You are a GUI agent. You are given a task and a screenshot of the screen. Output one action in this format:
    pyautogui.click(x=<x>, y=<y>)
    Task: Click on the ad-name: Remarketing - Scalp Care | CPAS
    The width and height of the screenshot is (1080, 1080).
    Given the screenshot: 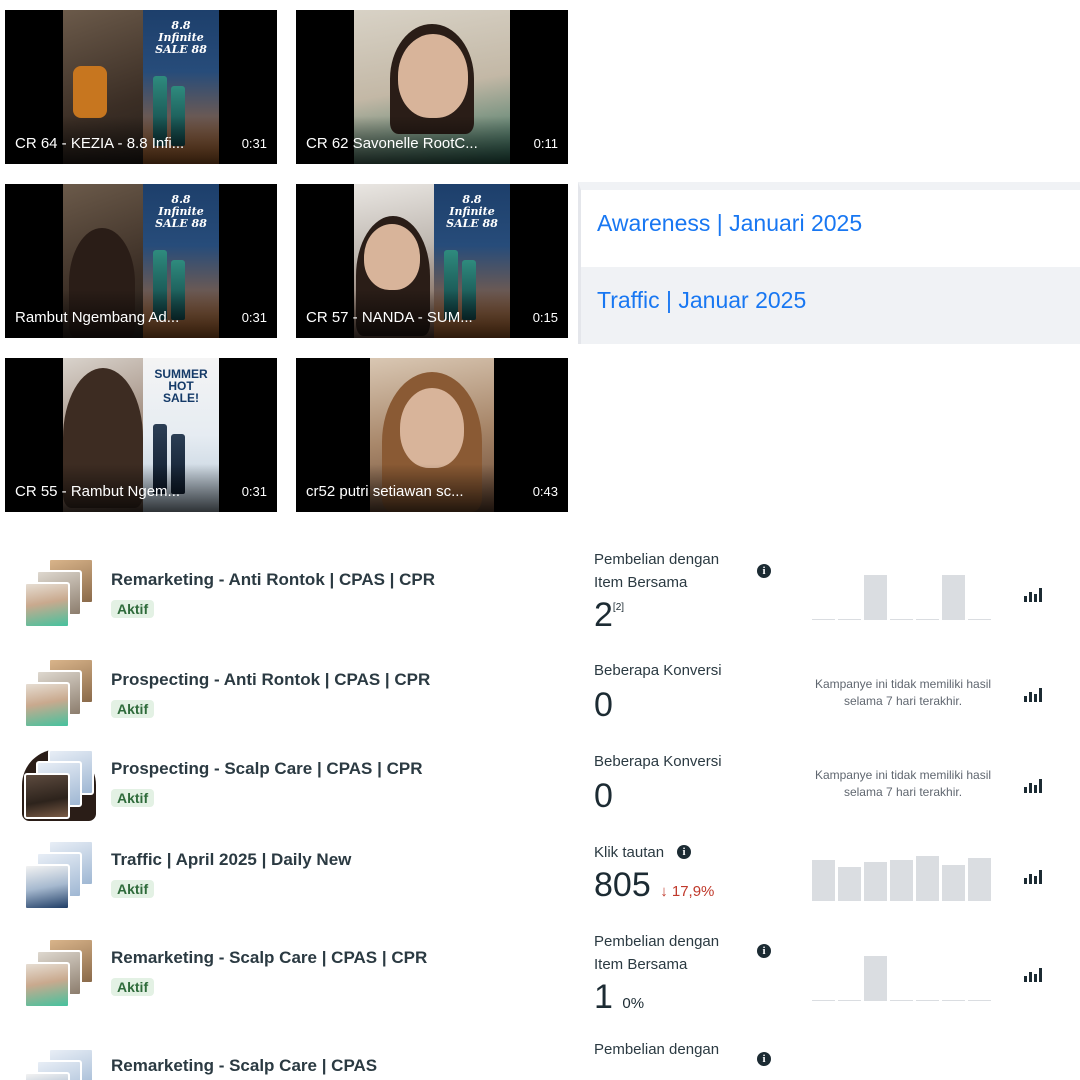 What is the action you would take?
    pyautogui.click(x=244, y=1066)
    